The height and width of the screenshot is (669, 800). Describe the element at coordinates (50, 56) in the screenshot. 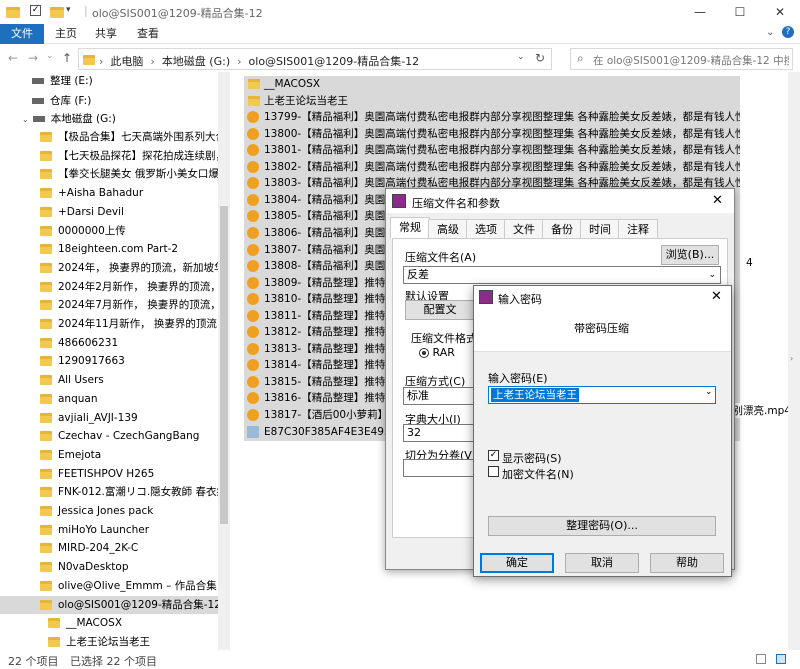

I see `recent-locations-icon: ⌄` at that location.